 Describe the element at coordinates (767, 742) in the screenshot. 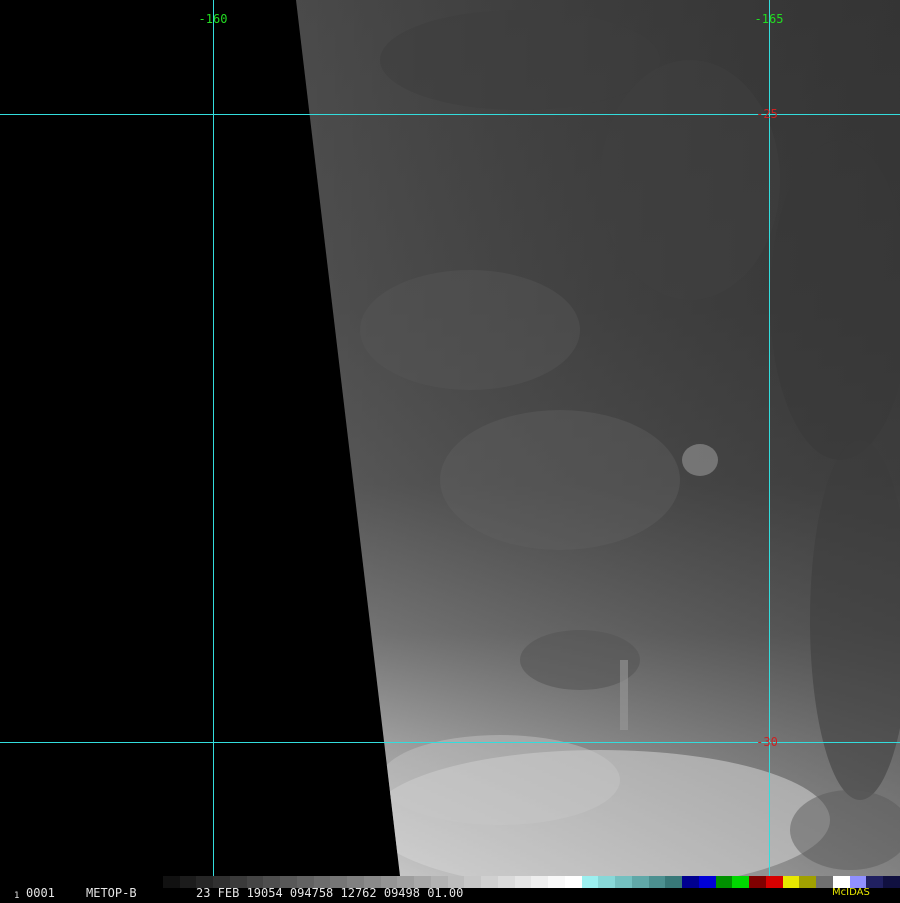

I see `latitude-label-30: -30` at that location.